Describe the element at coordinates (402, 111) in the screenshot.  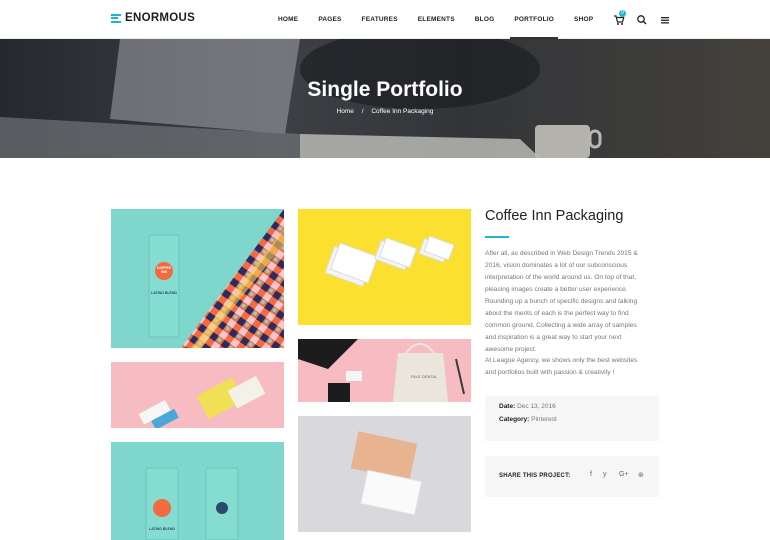
I see `breadcrumb-current: Coffee Inn Packaging` at that location.